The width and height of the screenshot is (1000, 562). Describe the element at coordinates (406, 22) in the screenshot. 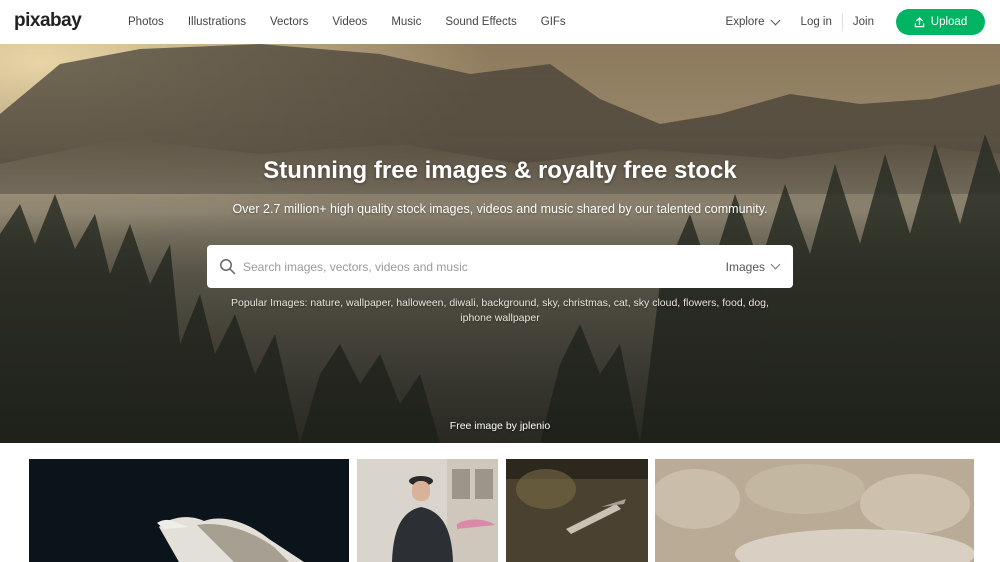

I see `nav-music: Music` at that location.